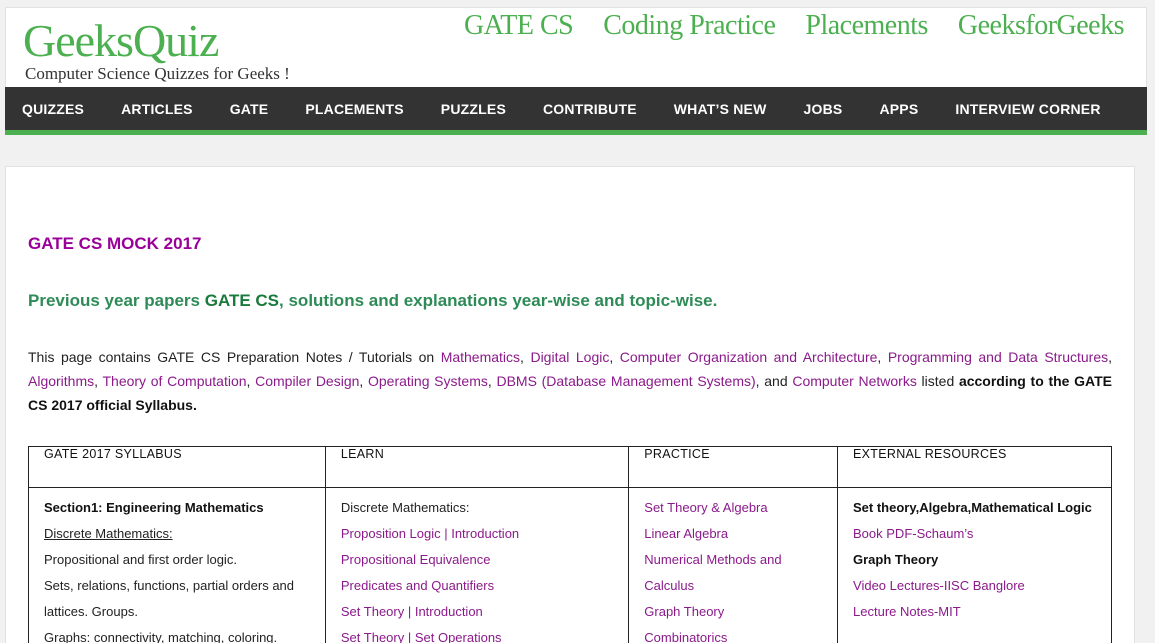 This screenshot has height=643, width=1155. I want to click on practice-link: Combinatorics, so click(685, 636).